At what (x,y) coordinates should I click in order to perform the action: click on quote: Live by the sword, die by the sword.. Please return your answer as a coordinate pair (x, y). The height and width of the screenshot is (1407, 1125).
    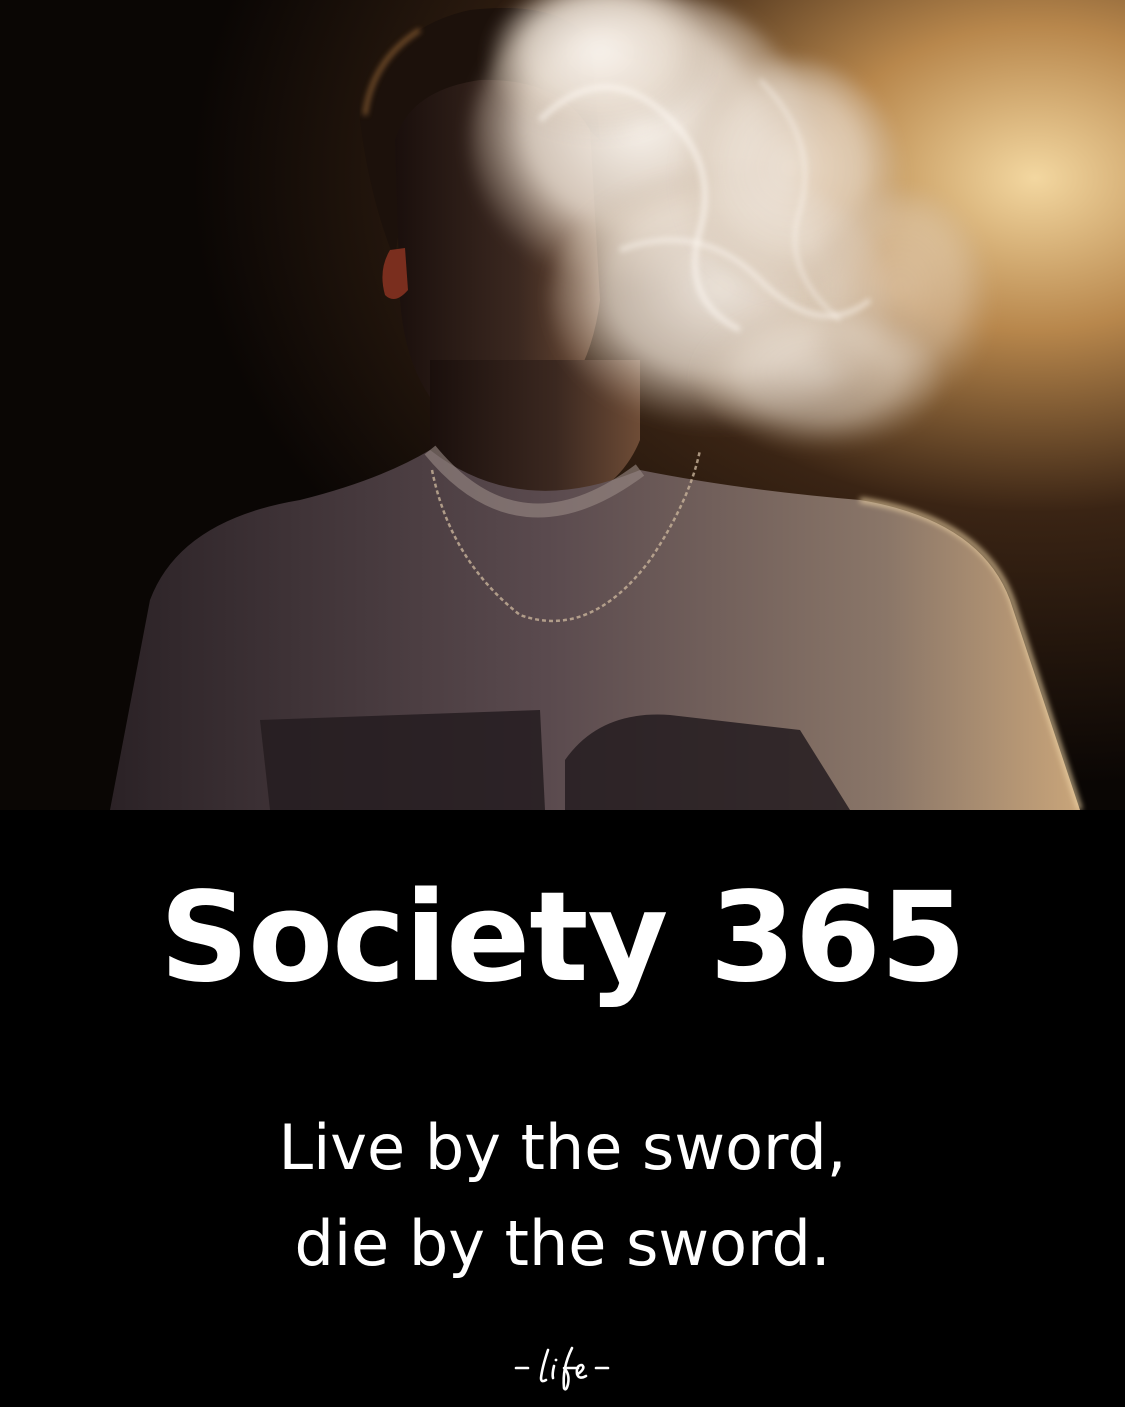
    Looking at the image, I should click on (562, 1196).